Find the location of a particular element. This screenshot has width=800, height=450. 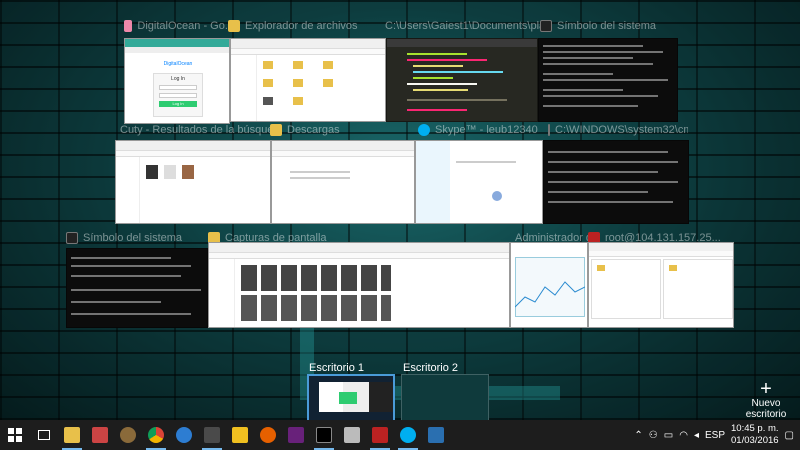

window-thumbnail-cuty is located at coordinates (193, 182).